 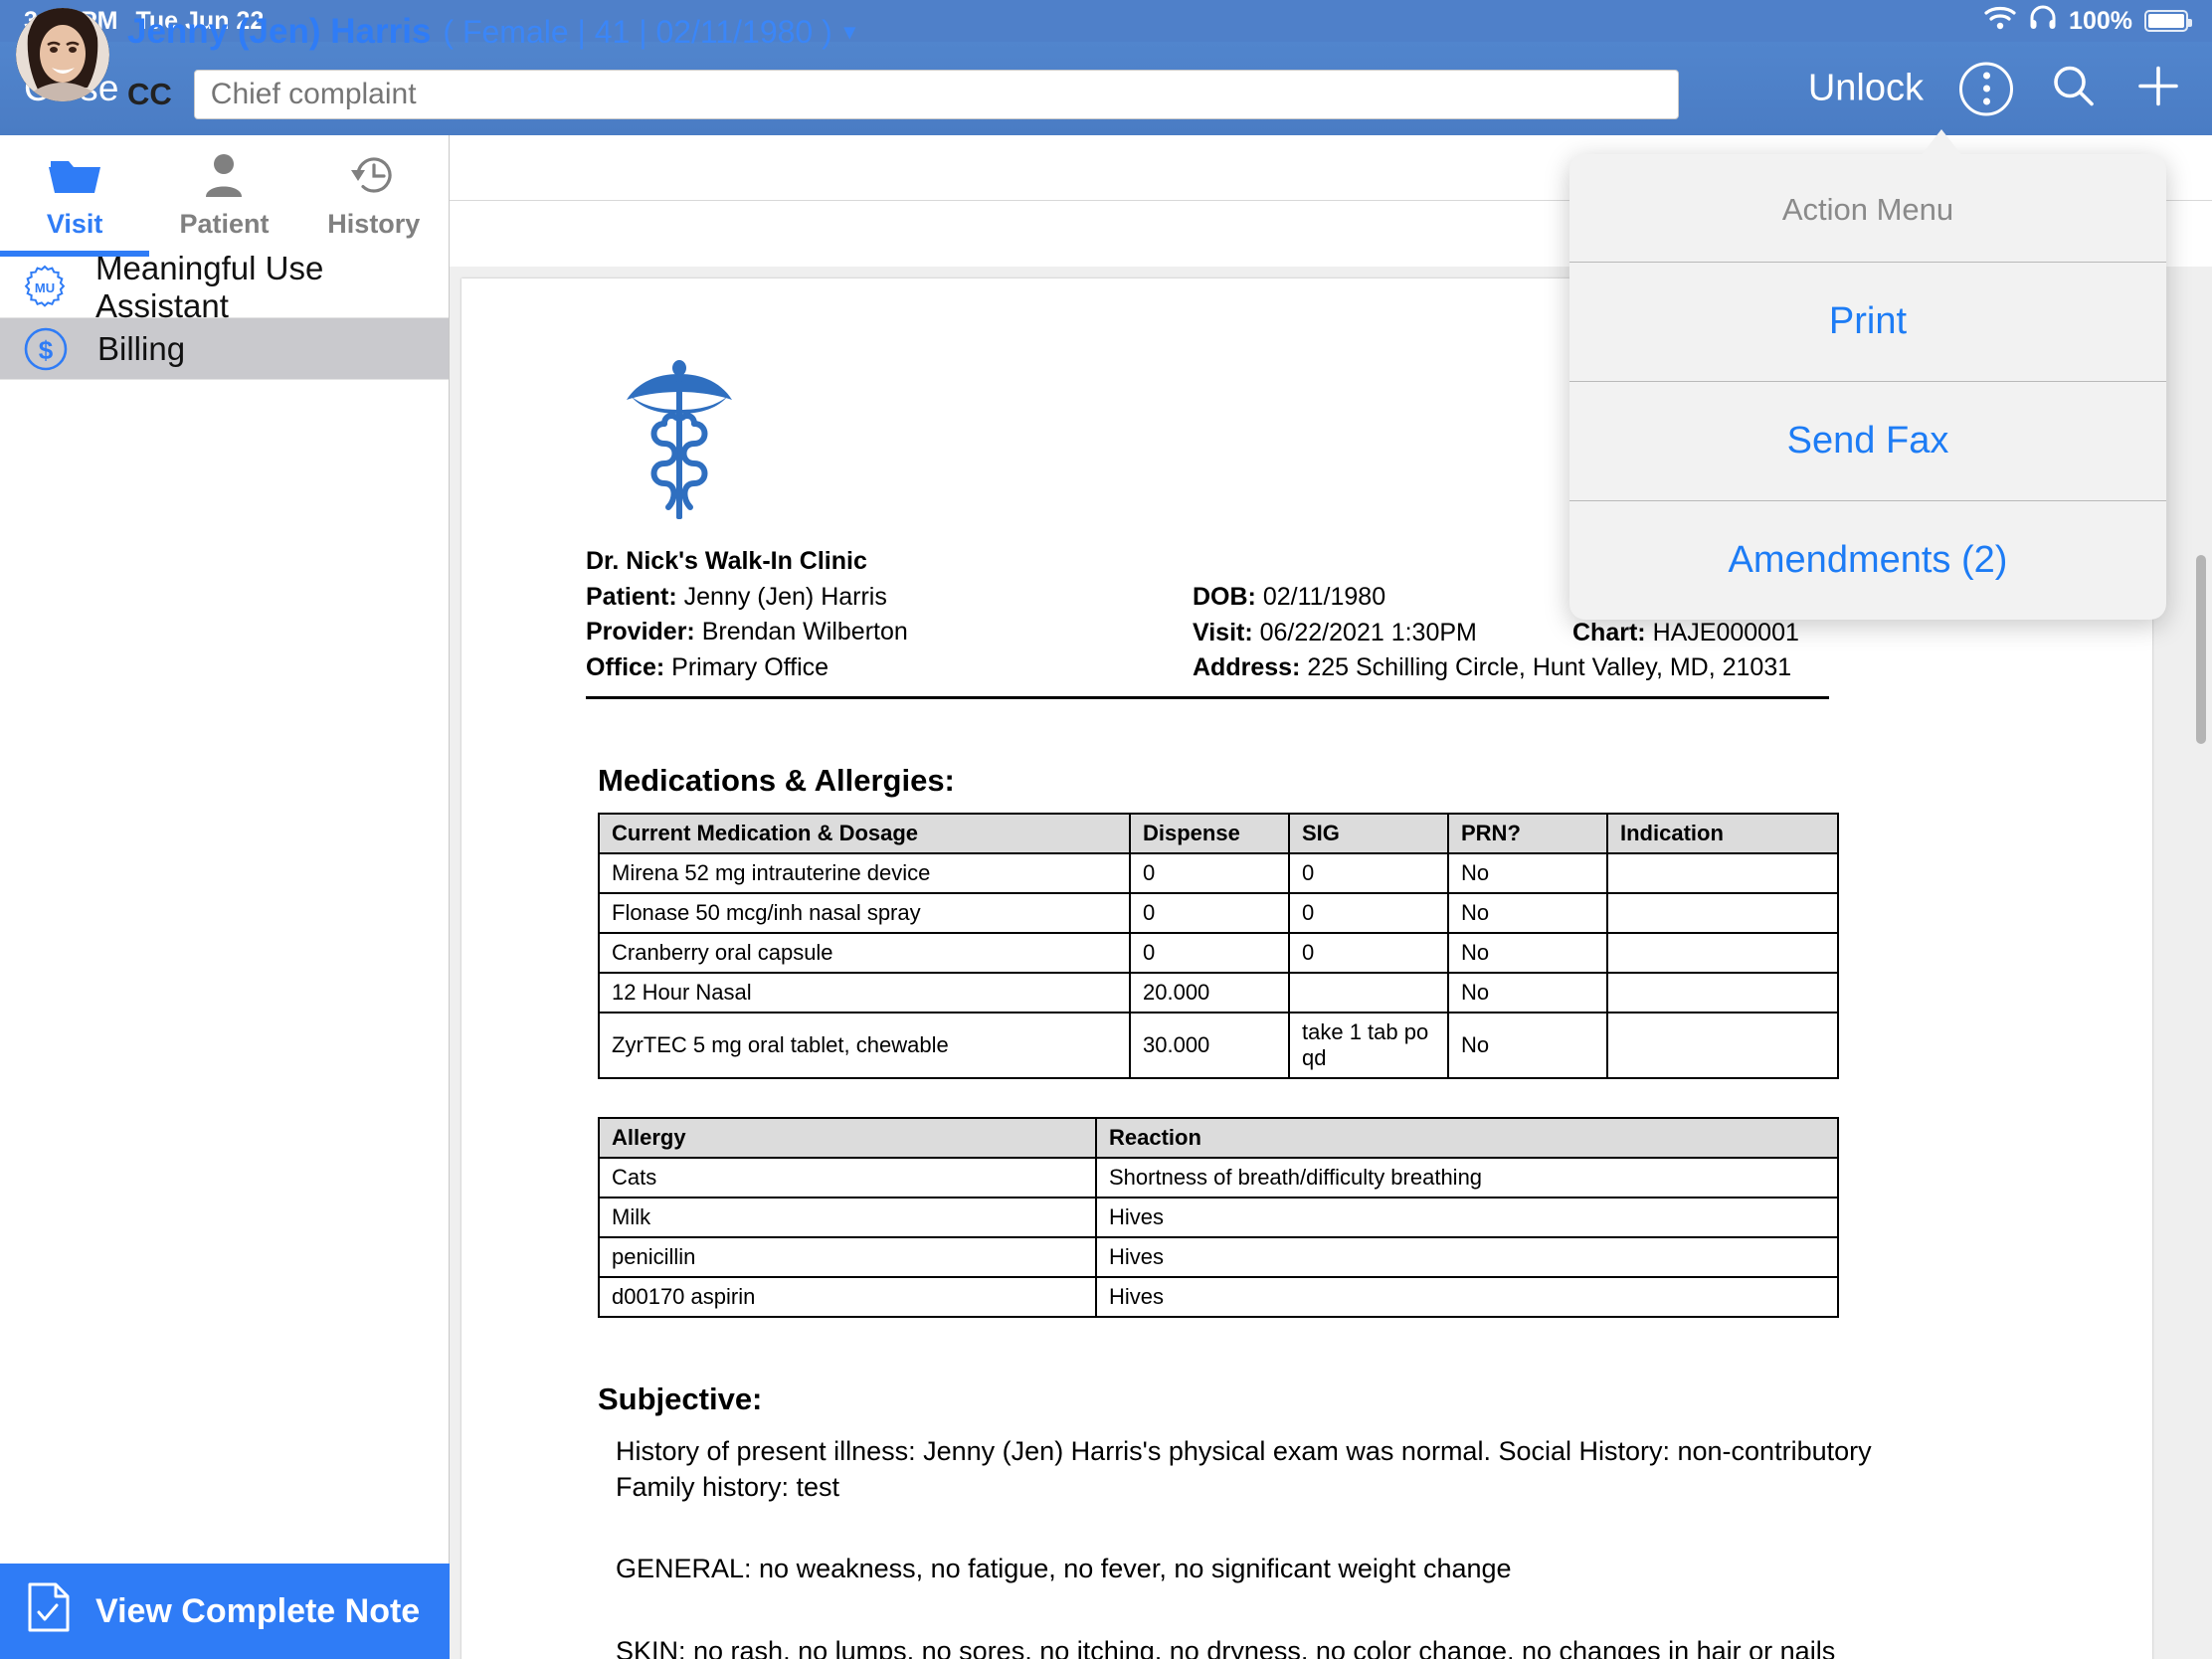 What do you see at coordinates (864, 912) in the screenshot?
I see `cell-medication: Flonase 50 mcg/inh nasal spray` at bounding box center [864, 912].